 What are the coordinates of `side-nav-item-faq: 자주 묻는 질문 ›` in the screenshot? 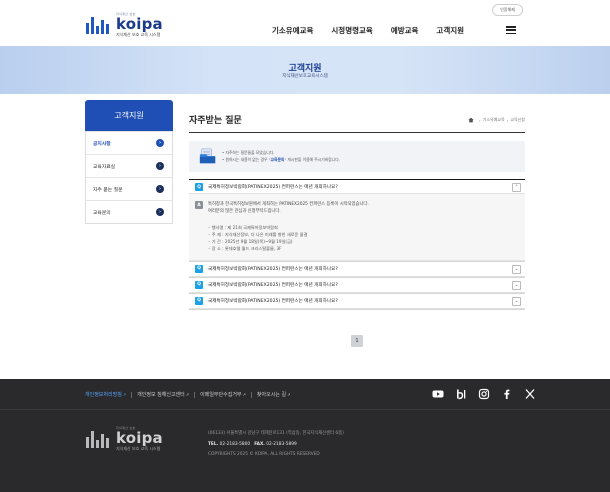 It's located at (129, 188).